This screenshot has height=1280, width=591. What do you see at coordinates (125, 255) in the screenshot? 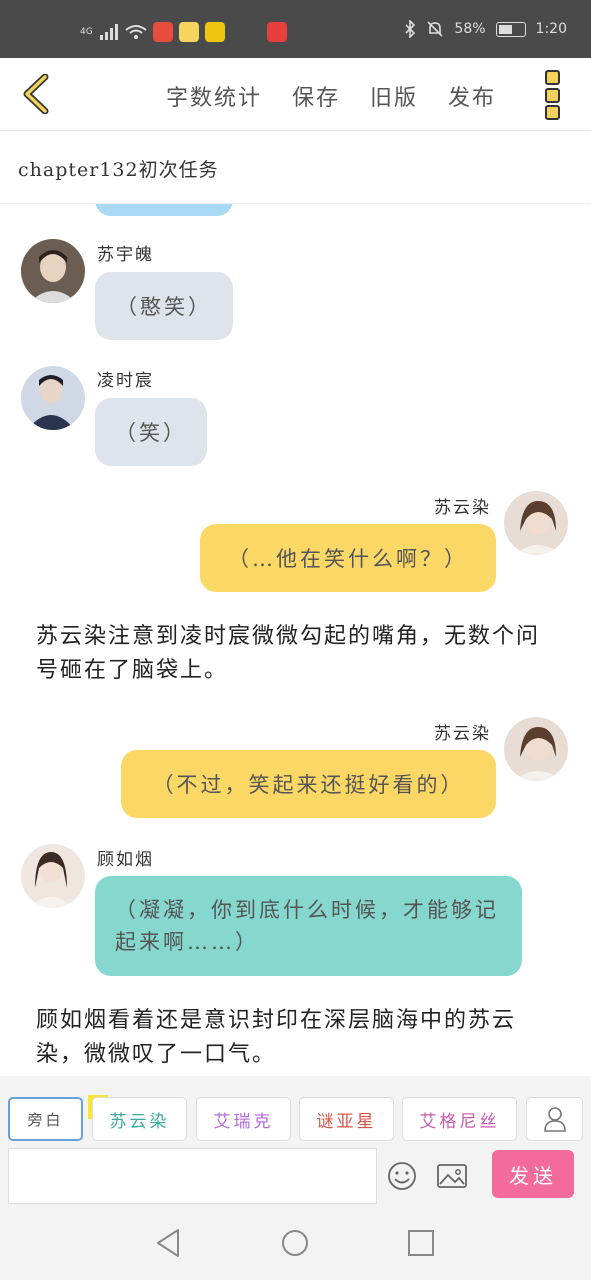
I see `sender-name: 苏宇魄` at bounding box center [125, 255].